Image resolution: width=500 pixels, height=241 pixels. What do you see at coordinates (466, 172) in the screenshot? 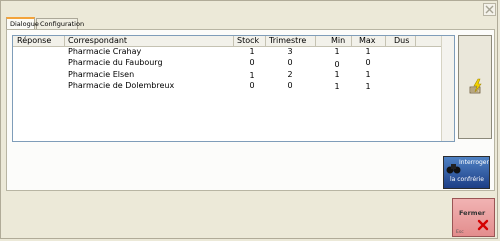
I see `interroger-confrerie-button: Interroger la confrérie` at bounding box center [466, 172].